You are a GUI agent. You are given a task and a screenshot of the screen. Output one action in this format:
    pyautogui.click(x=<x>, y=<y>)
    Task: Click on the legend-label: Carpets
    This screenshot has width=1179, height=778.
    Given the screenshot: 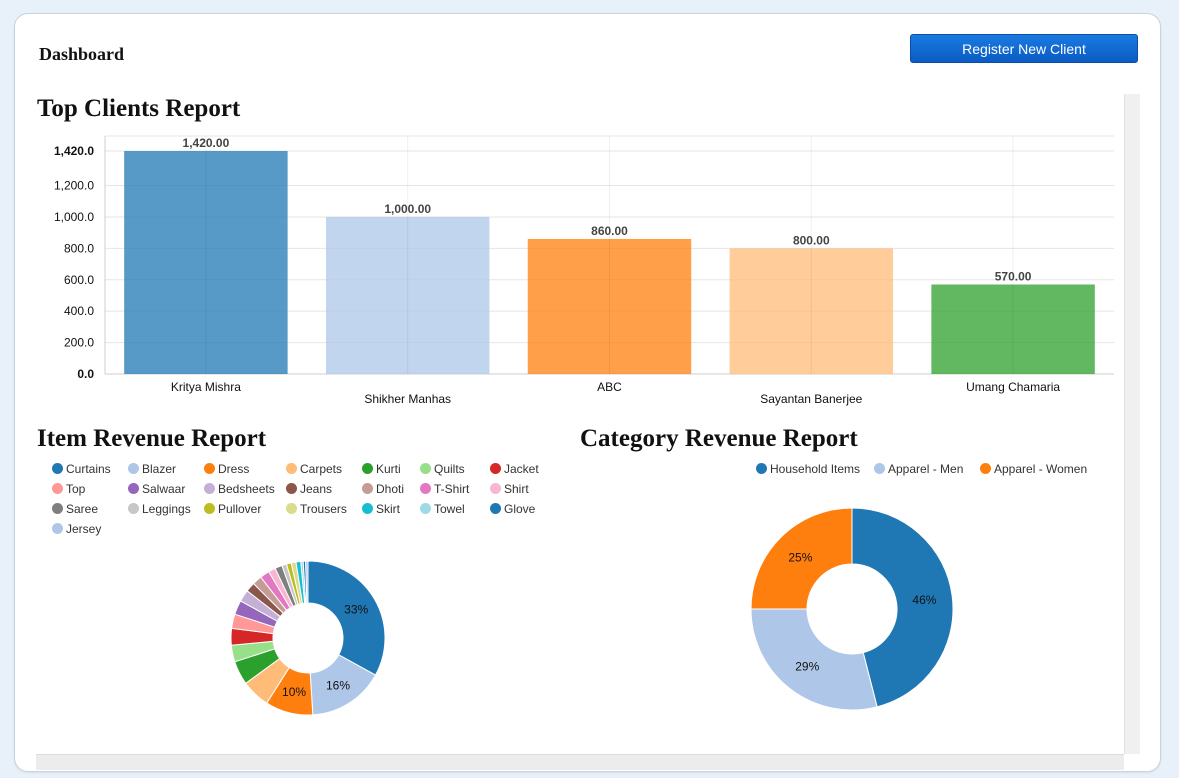 What is the action you would take?
    pyautogui.click(x=321, y=469)
    